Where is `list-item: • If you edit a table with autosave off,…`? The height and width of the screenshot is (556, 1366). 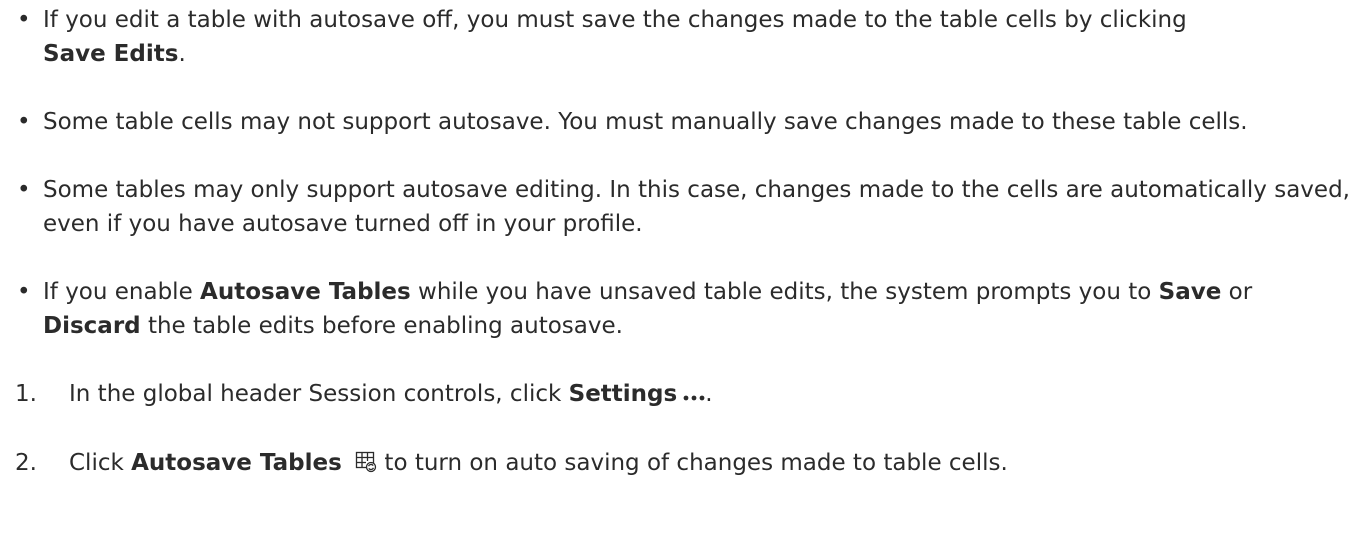
list-item: • If you edit a table with autosave off,… is located at coordinates (689, 37).